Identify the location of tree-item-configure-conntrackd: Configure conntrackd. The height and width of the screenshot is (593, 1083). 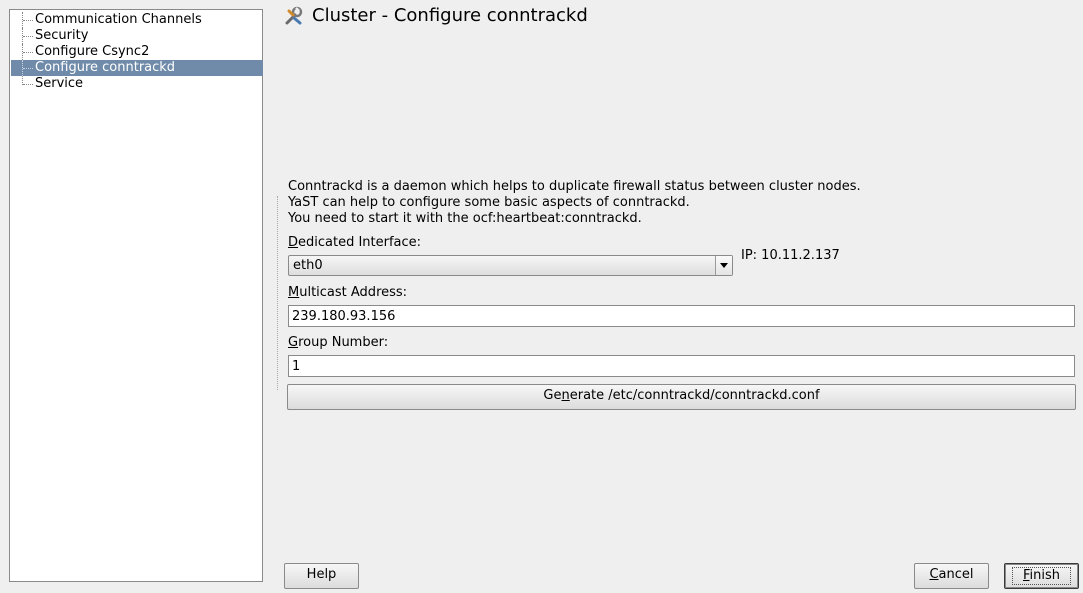
(137, 68).